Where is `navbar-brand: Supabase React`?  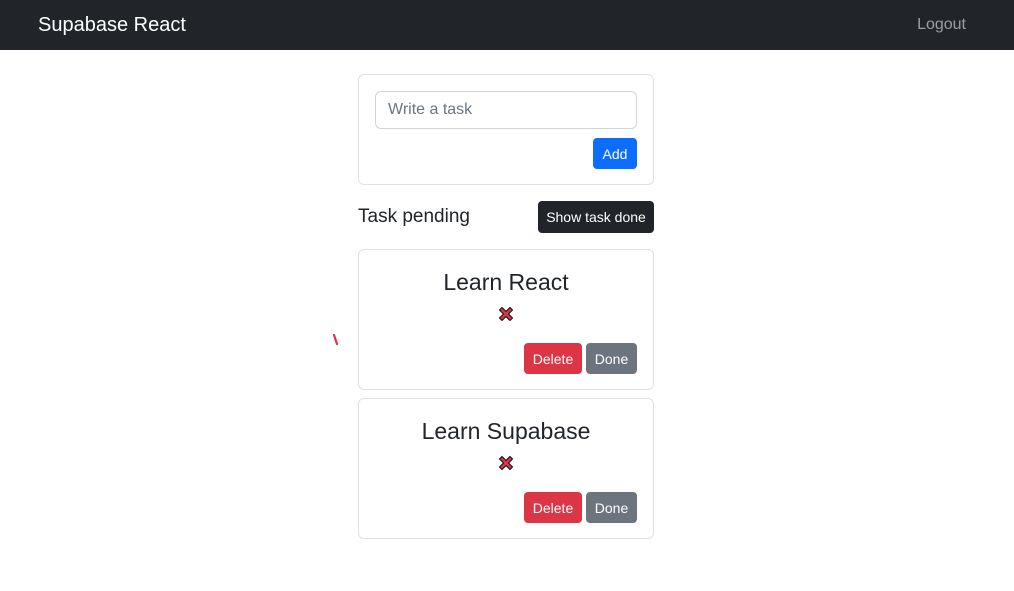 navbar-brand: Supabase React is located at coordinates (112, 25).